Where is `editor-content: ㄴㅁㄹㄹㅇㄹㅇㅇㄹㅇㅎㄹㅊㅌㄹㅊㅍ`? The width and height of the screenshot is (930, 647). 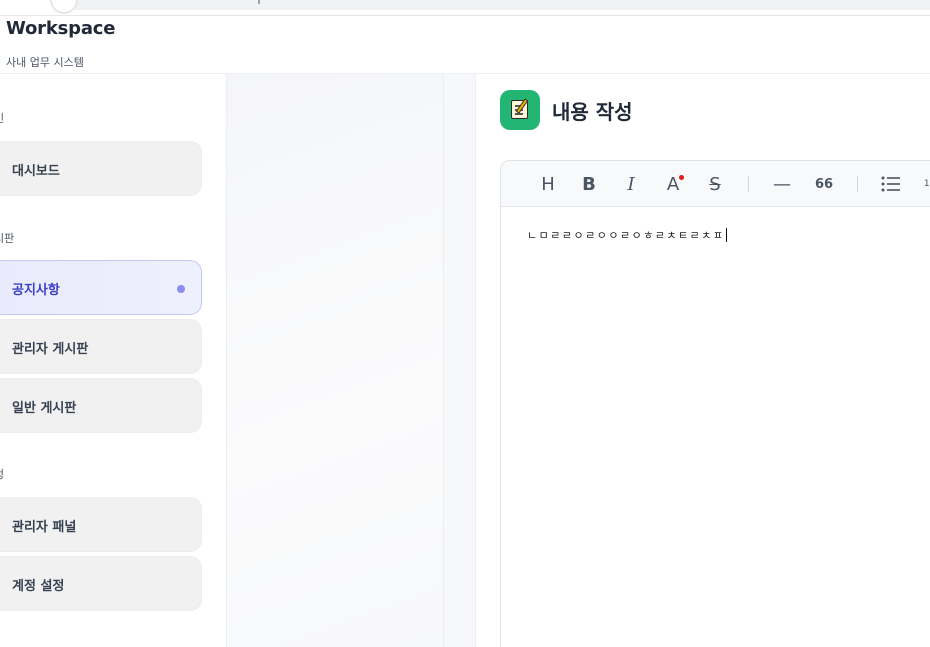
editor-content: ㄴㅁㄹㄹㅇㄹㅇㅇㄹㅇㅎㄹㅊㅌㄹㅊㅍ is located at coordinates (627, 235).